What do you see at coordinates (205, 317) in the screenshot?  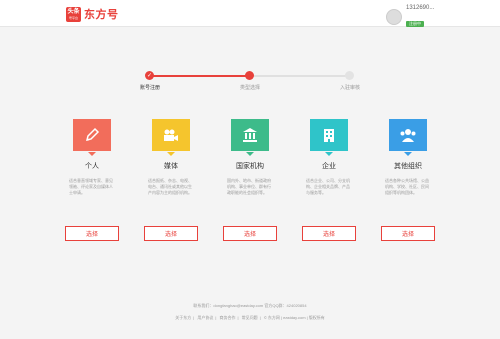 I see `footer-link-agreement: 用户协议` at bounding box center [205, 317].